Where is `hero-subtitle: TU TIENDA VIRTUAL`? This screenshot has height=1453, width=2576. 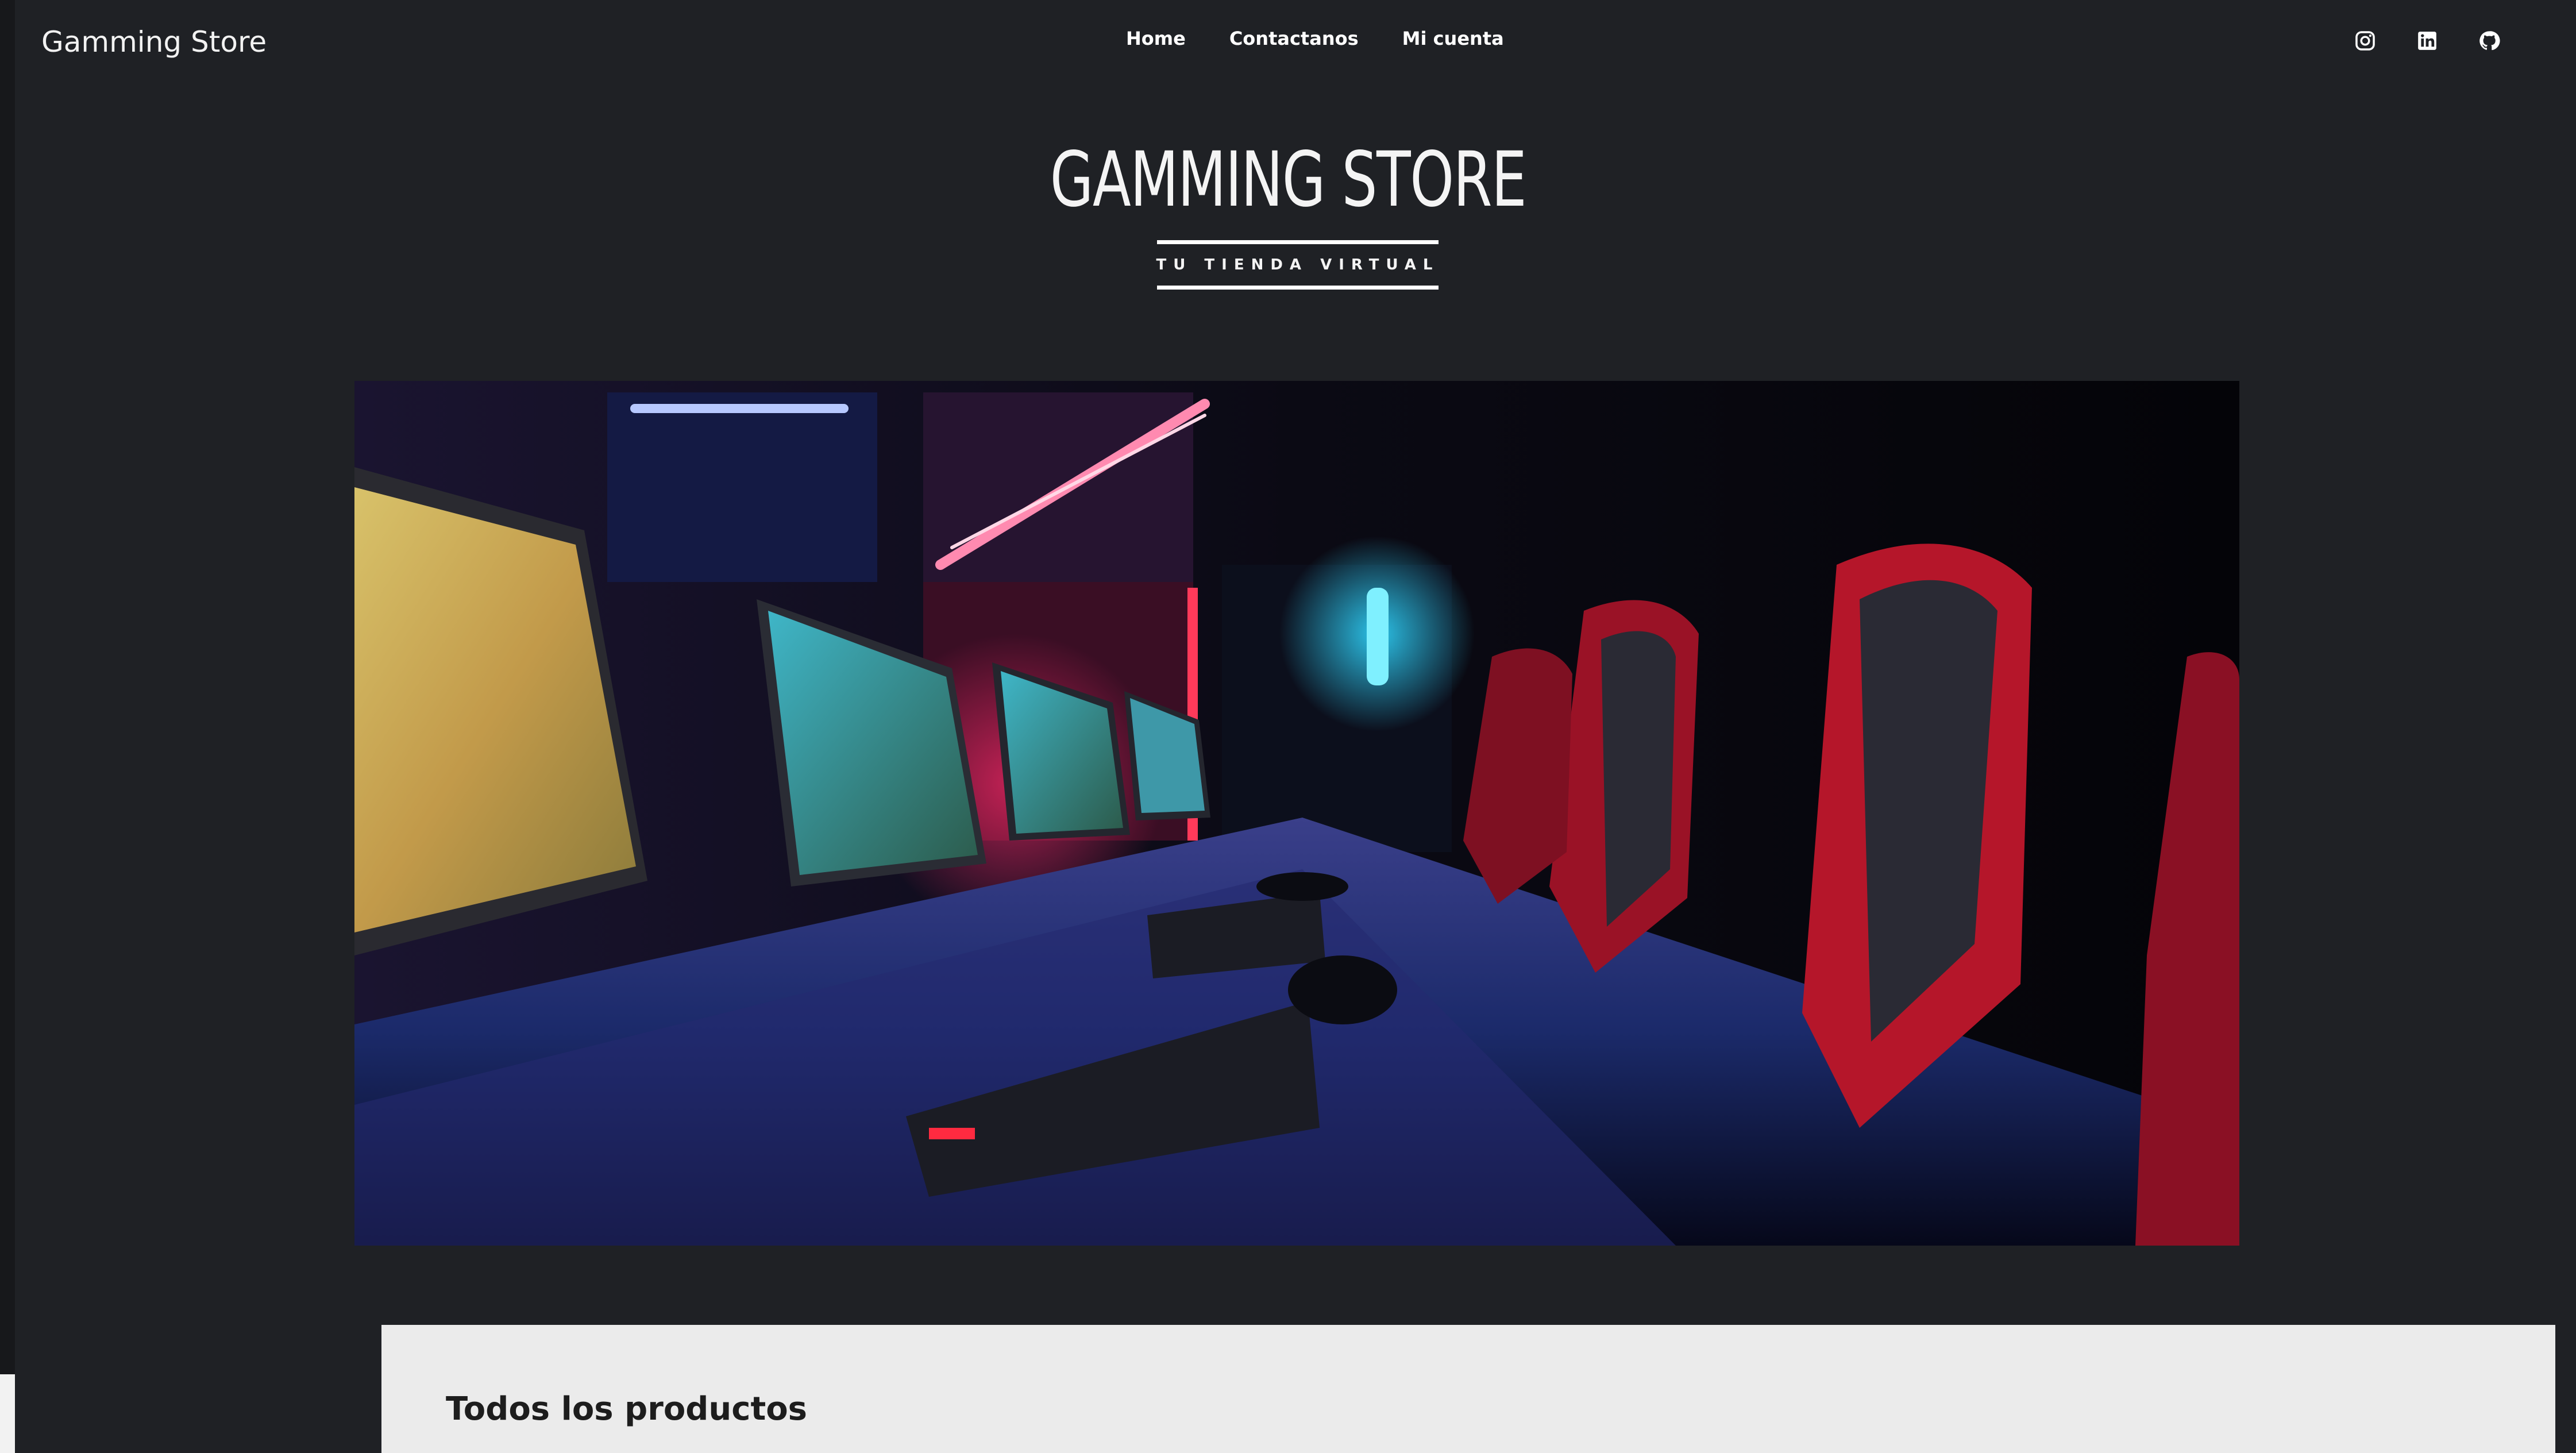 hero-subtitle: TU TIENDA VIRTUAL is located at coordinates (1298, 264).